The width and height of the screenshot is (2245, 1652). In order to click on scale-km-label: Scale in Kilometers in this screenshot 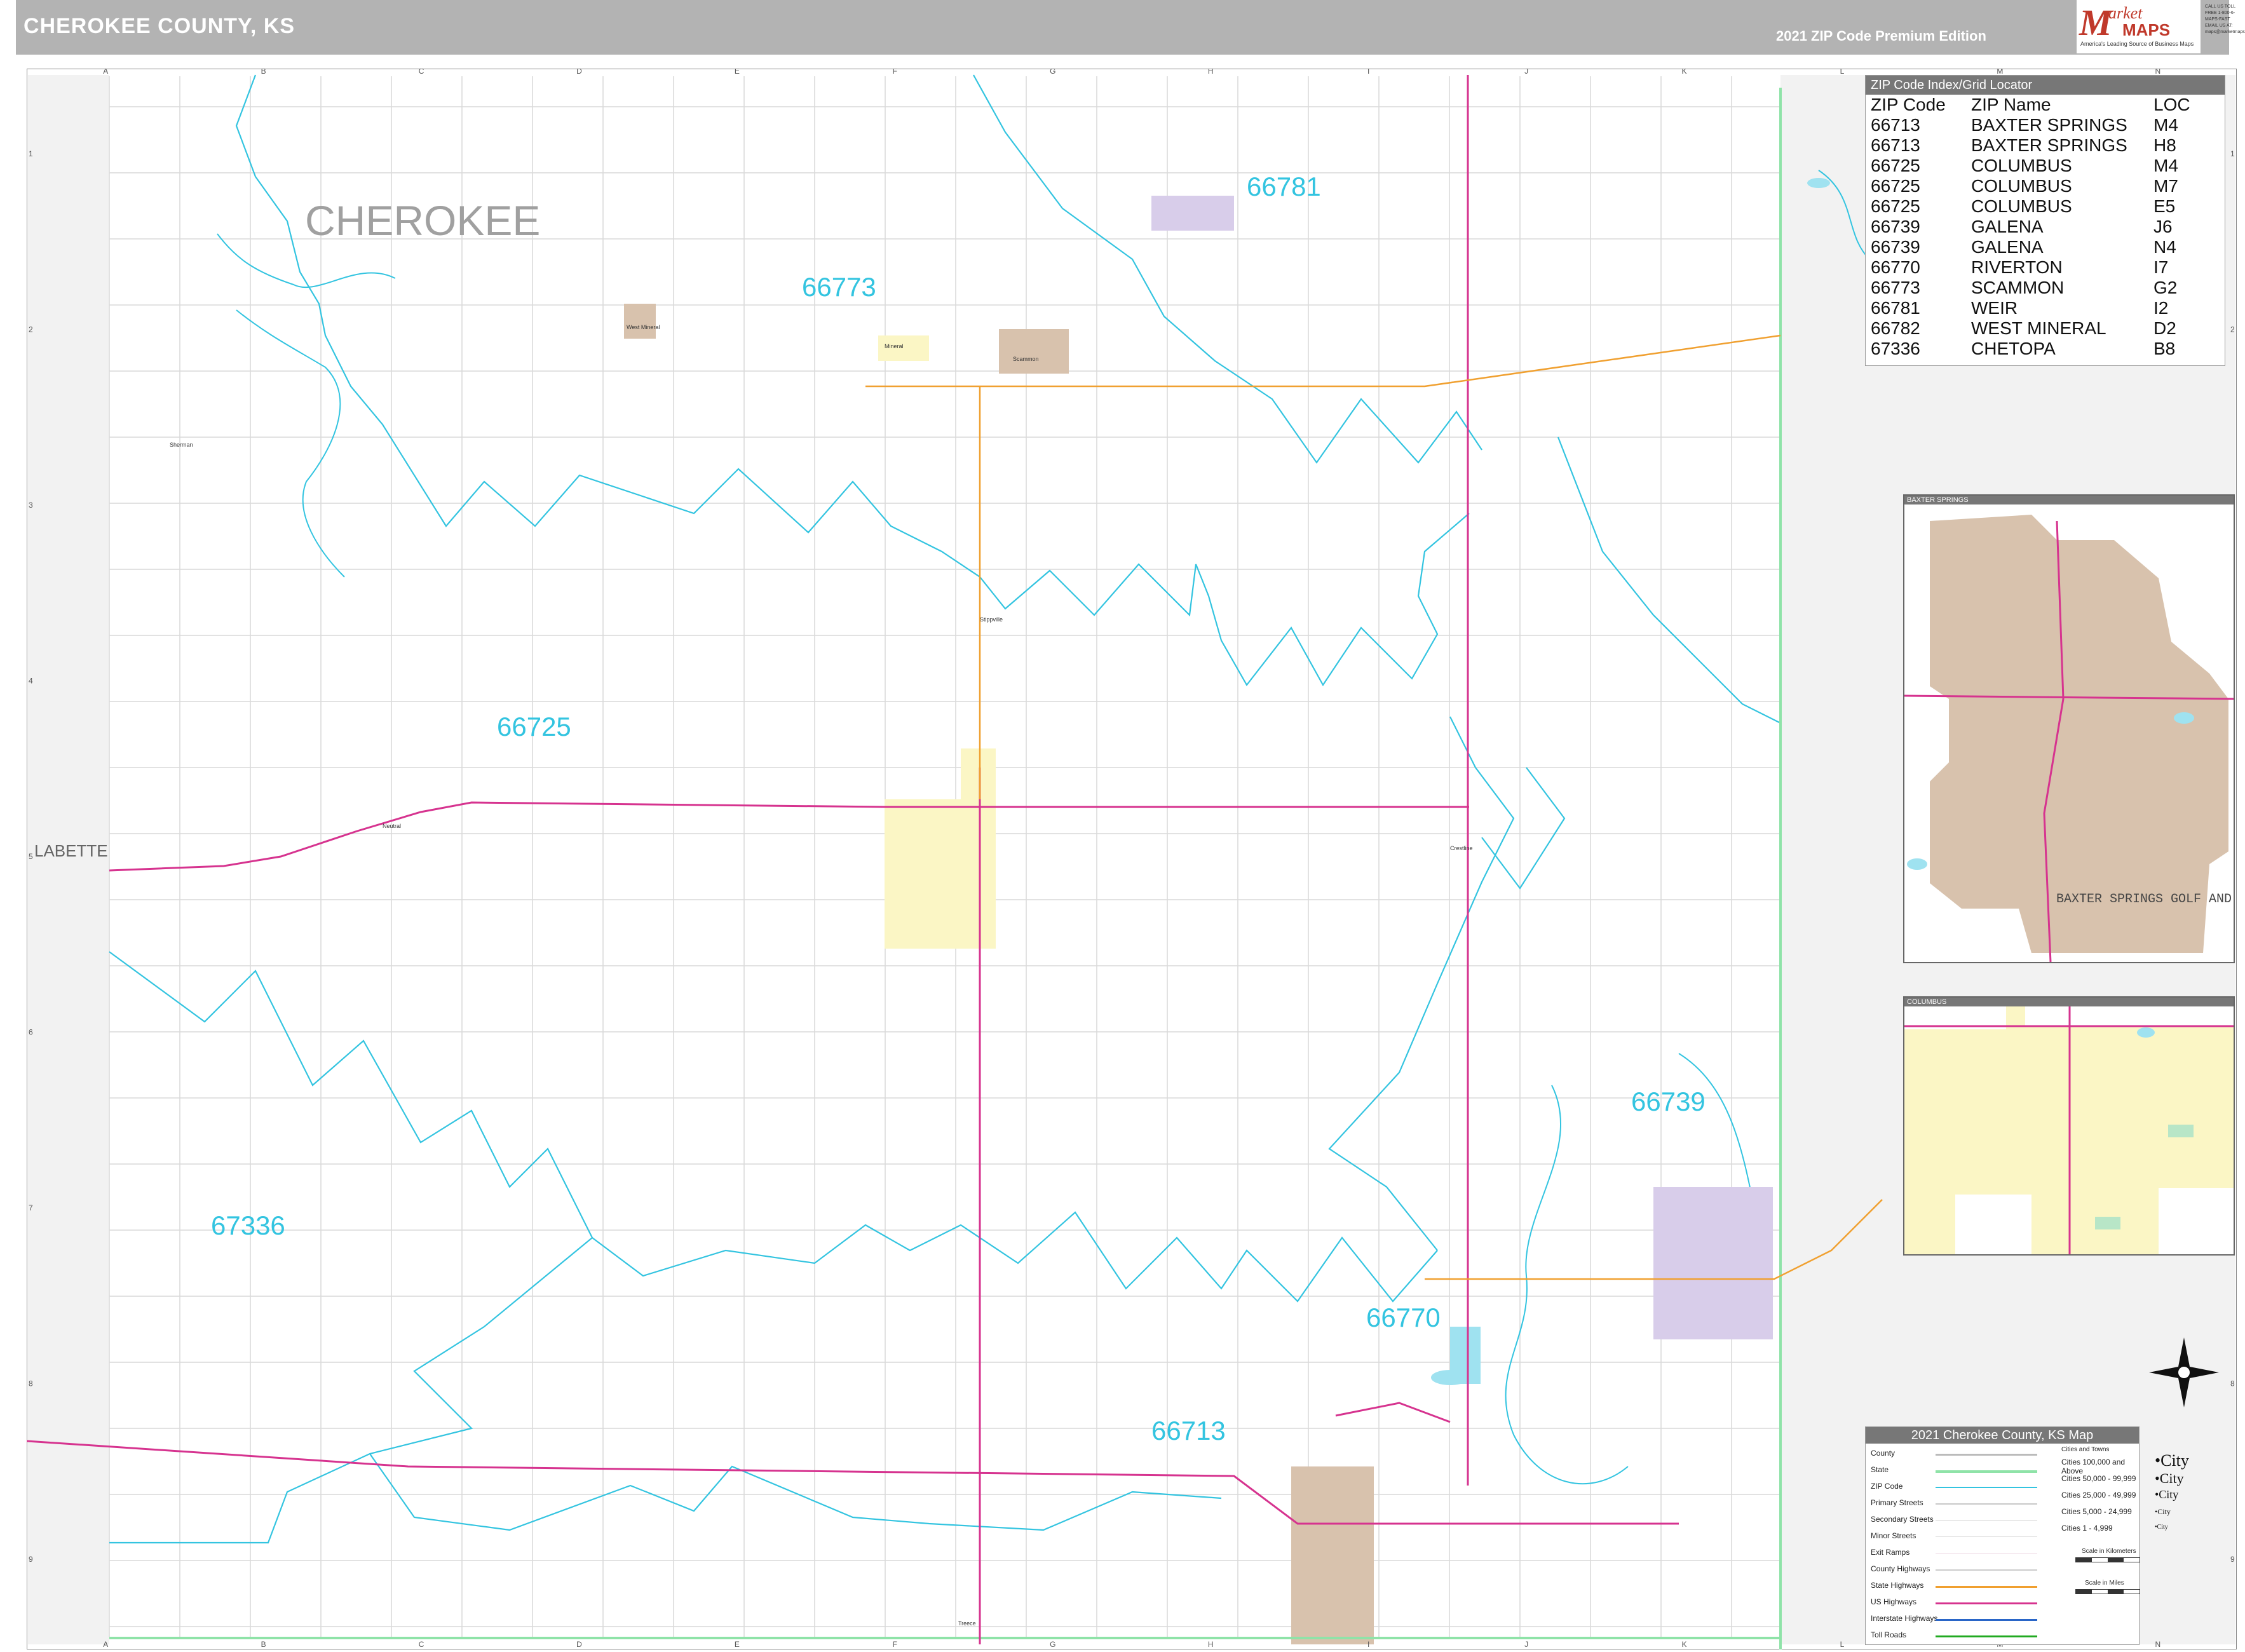, I will do `click(2109, 1552)`.